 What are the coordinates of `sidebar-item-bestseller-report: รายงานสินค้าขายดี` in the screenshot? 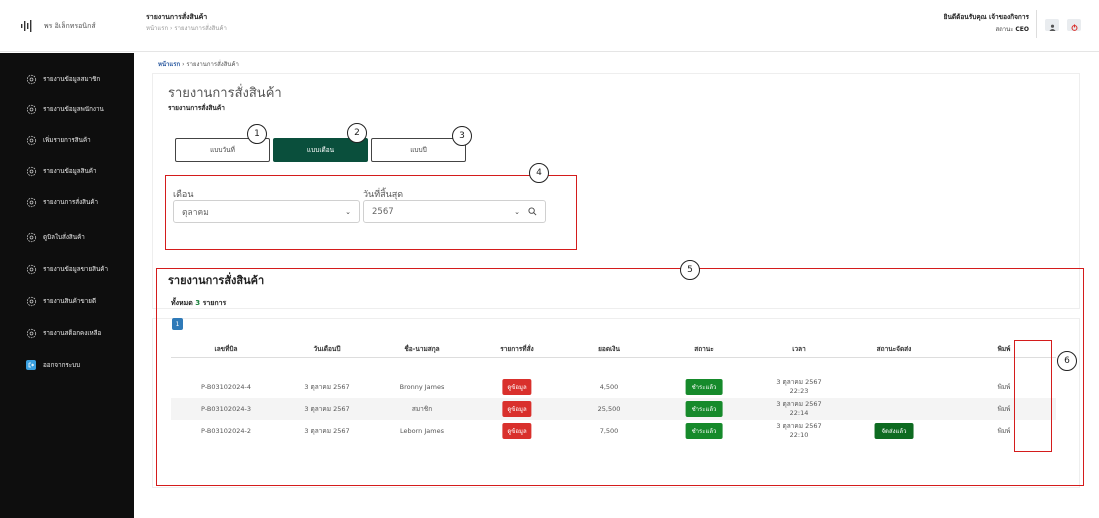 It's located at (61, 301).